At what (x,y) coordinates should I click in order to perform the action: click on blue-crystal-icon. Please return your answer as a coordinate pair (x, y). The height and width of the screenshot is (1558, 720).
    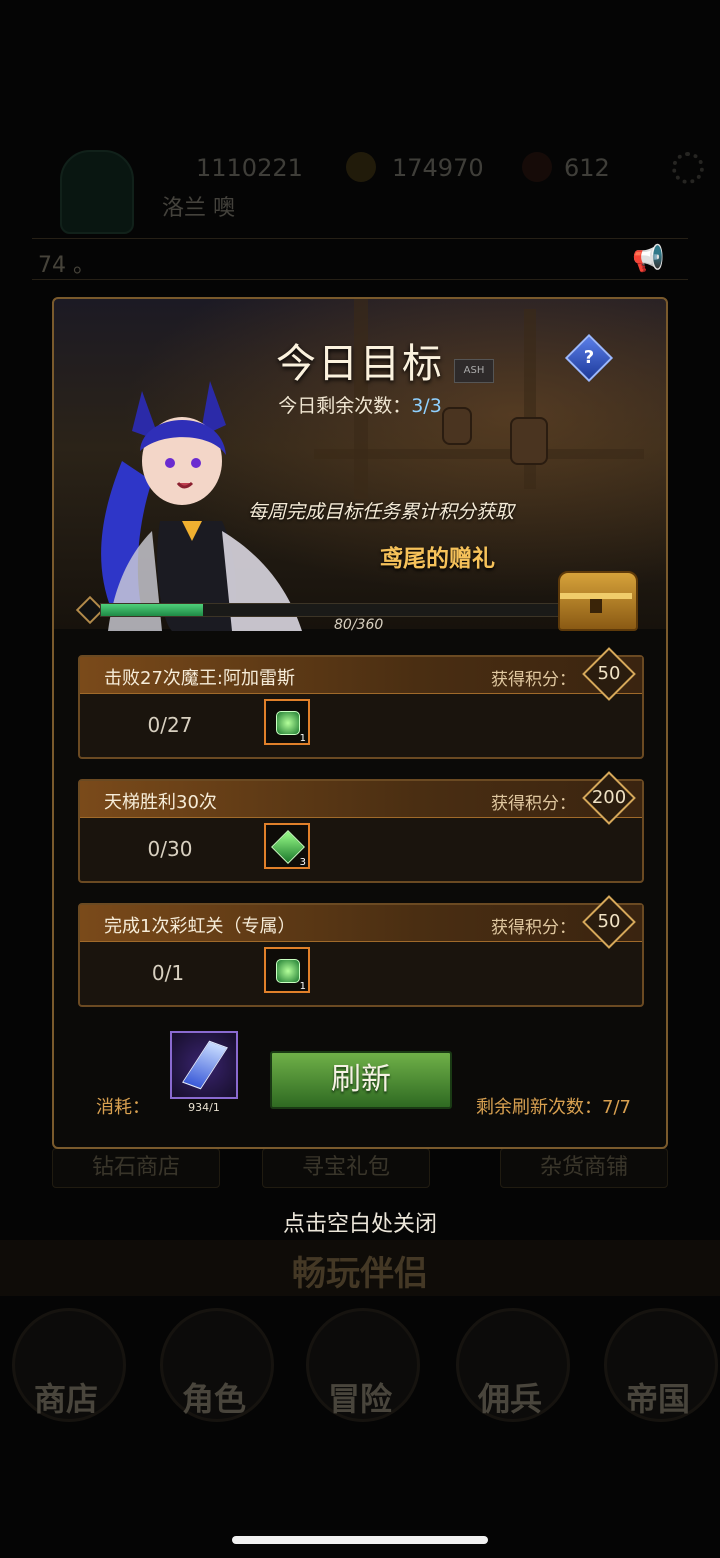
    Looking at the image, I should click on (205, 1065).